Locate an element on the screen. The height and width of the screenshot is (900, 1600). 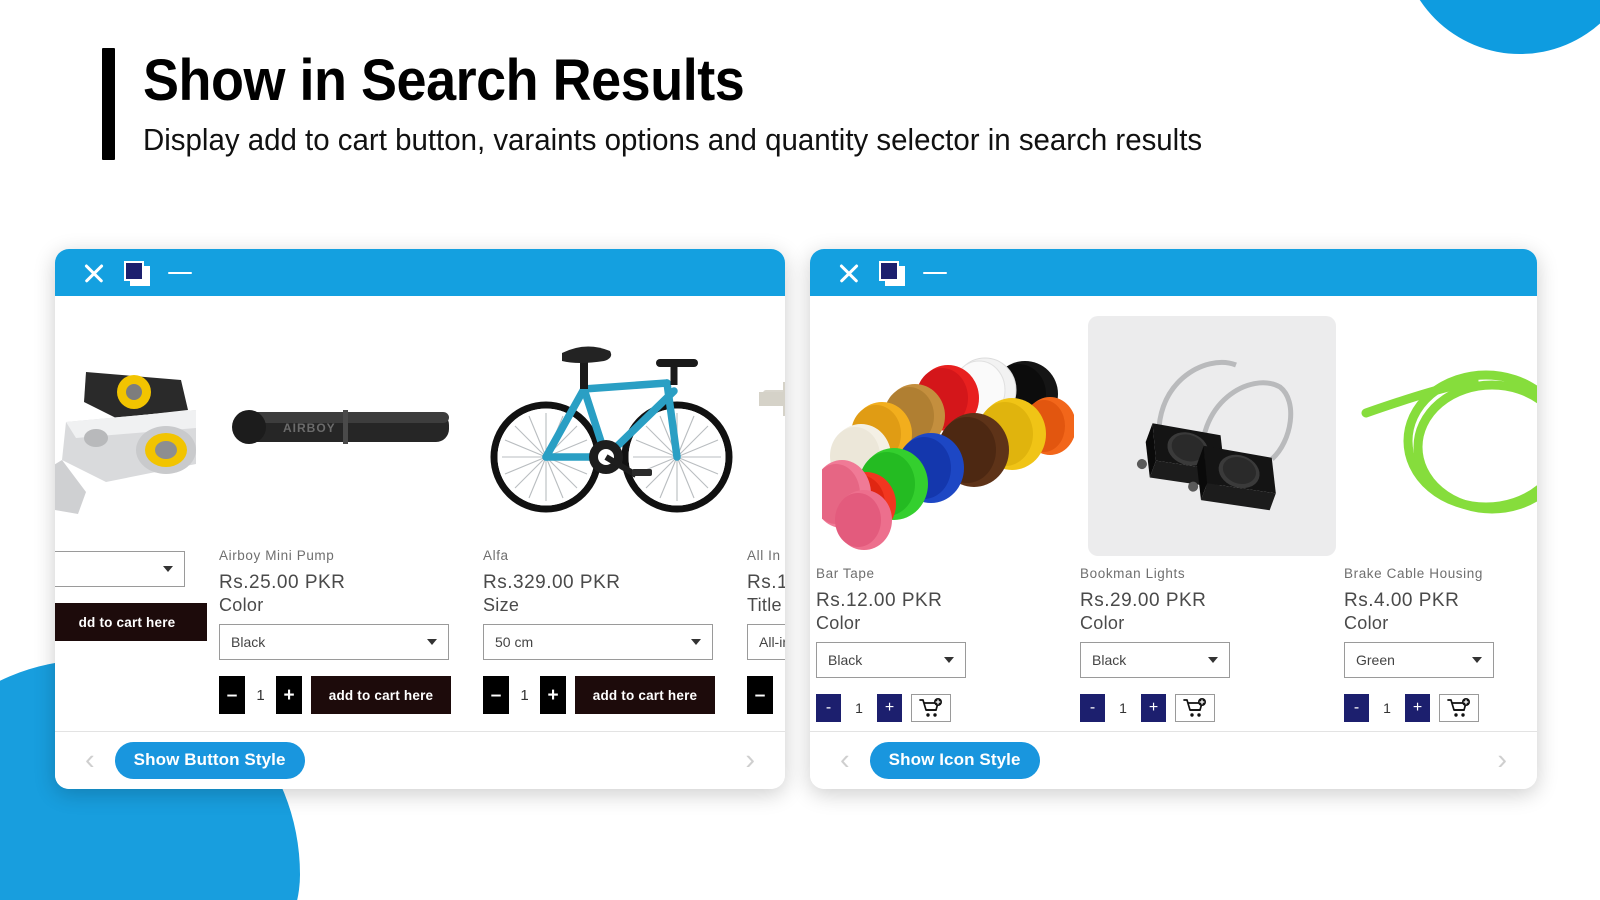
product-image-tile is located at coordinates (1212, 436).